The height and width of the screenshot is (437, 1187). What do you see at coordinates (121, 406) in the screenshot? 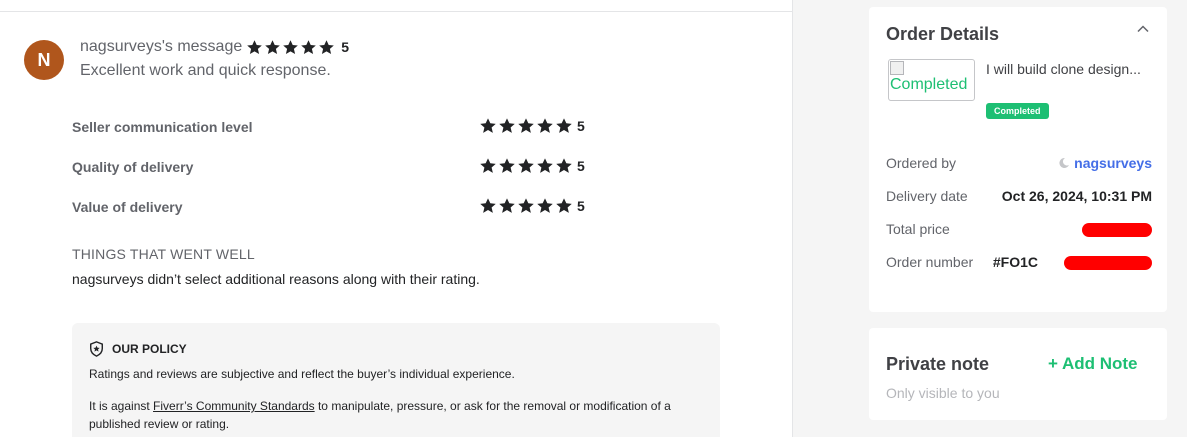
I see `policy-text-part: It is against` at bounding box center [121, 406].